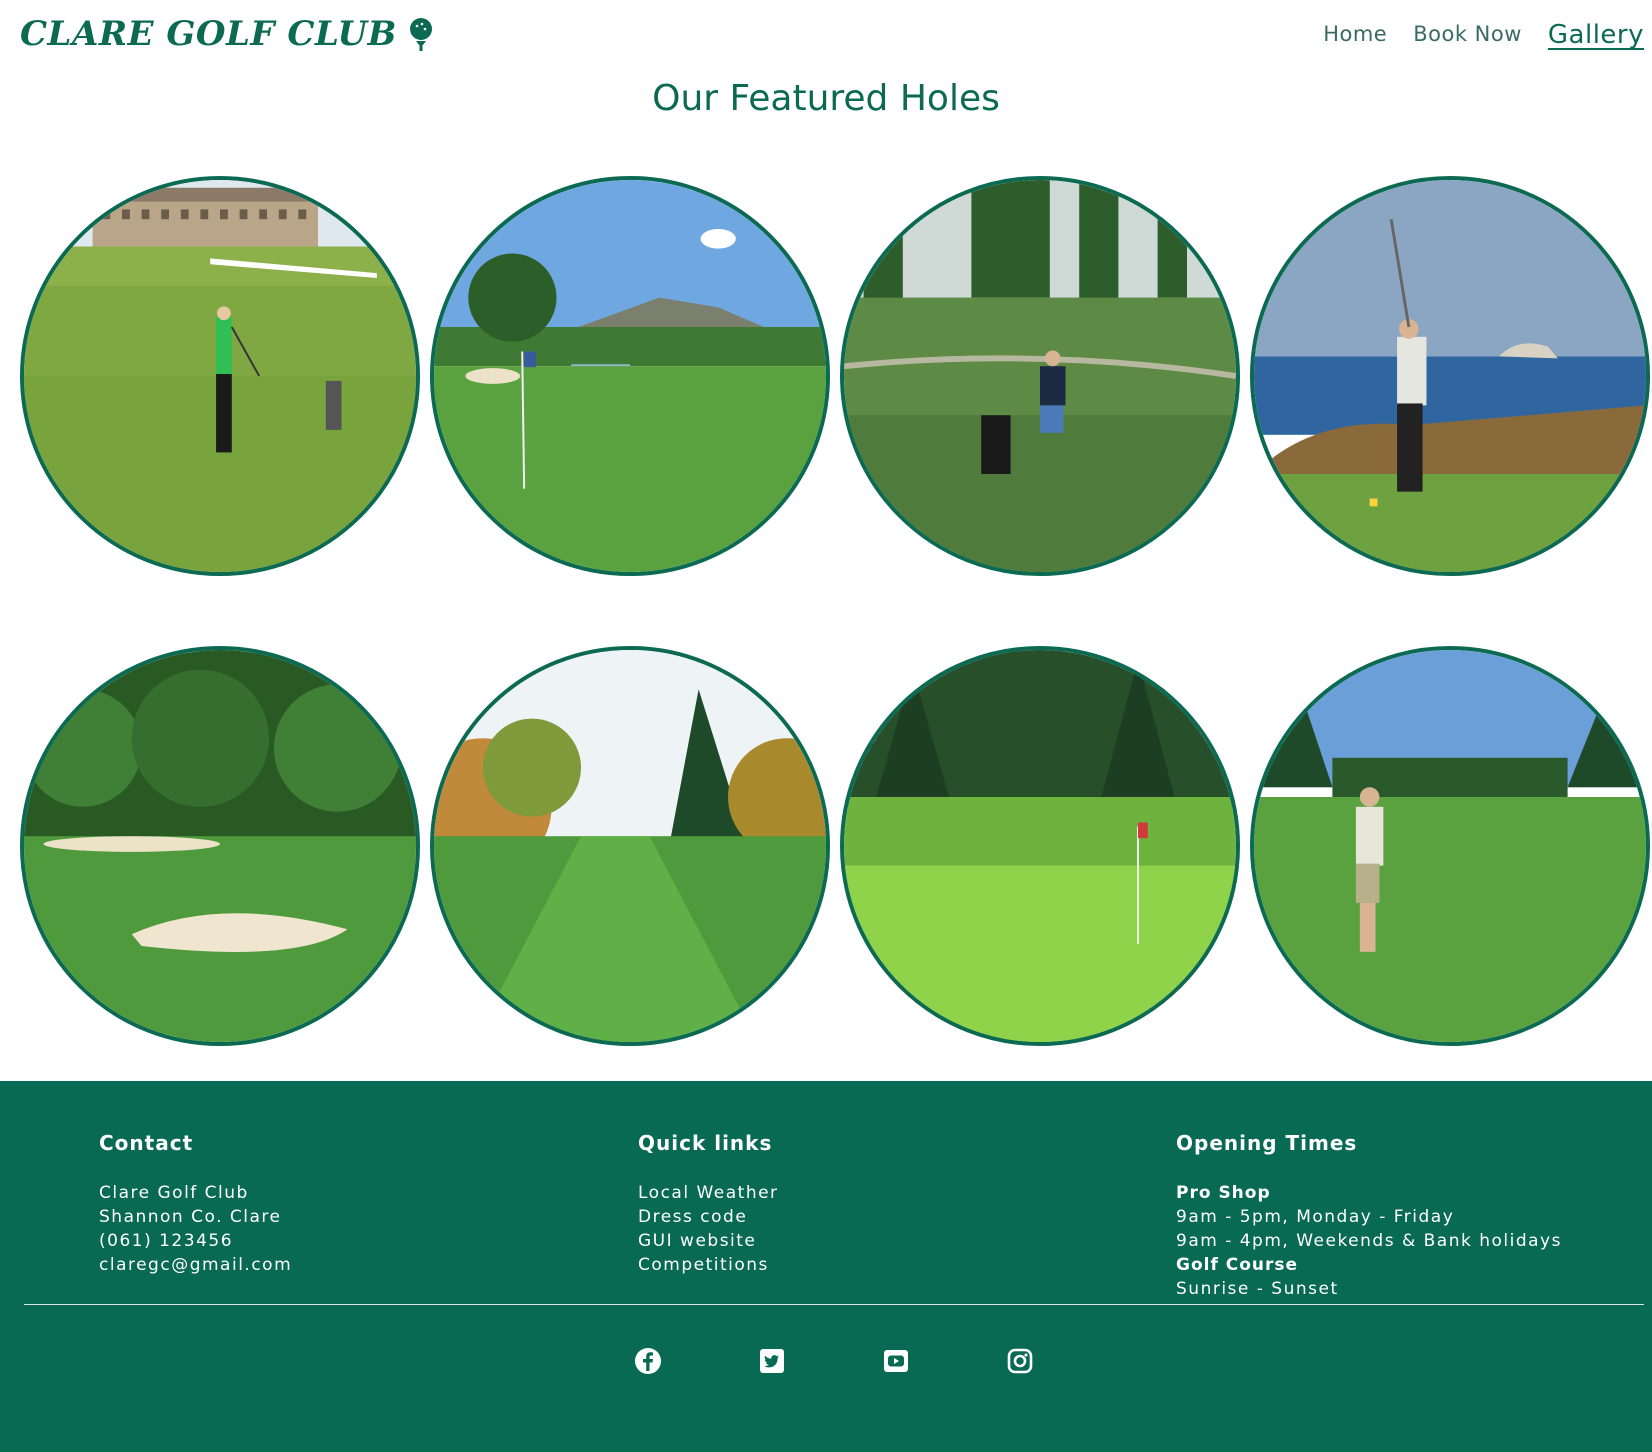 This screenshot has height=1452, width=1652. Describe the element at coordinates (826, 98) in the screenshot. I see `page-title: Our Featured Holes` at that location.